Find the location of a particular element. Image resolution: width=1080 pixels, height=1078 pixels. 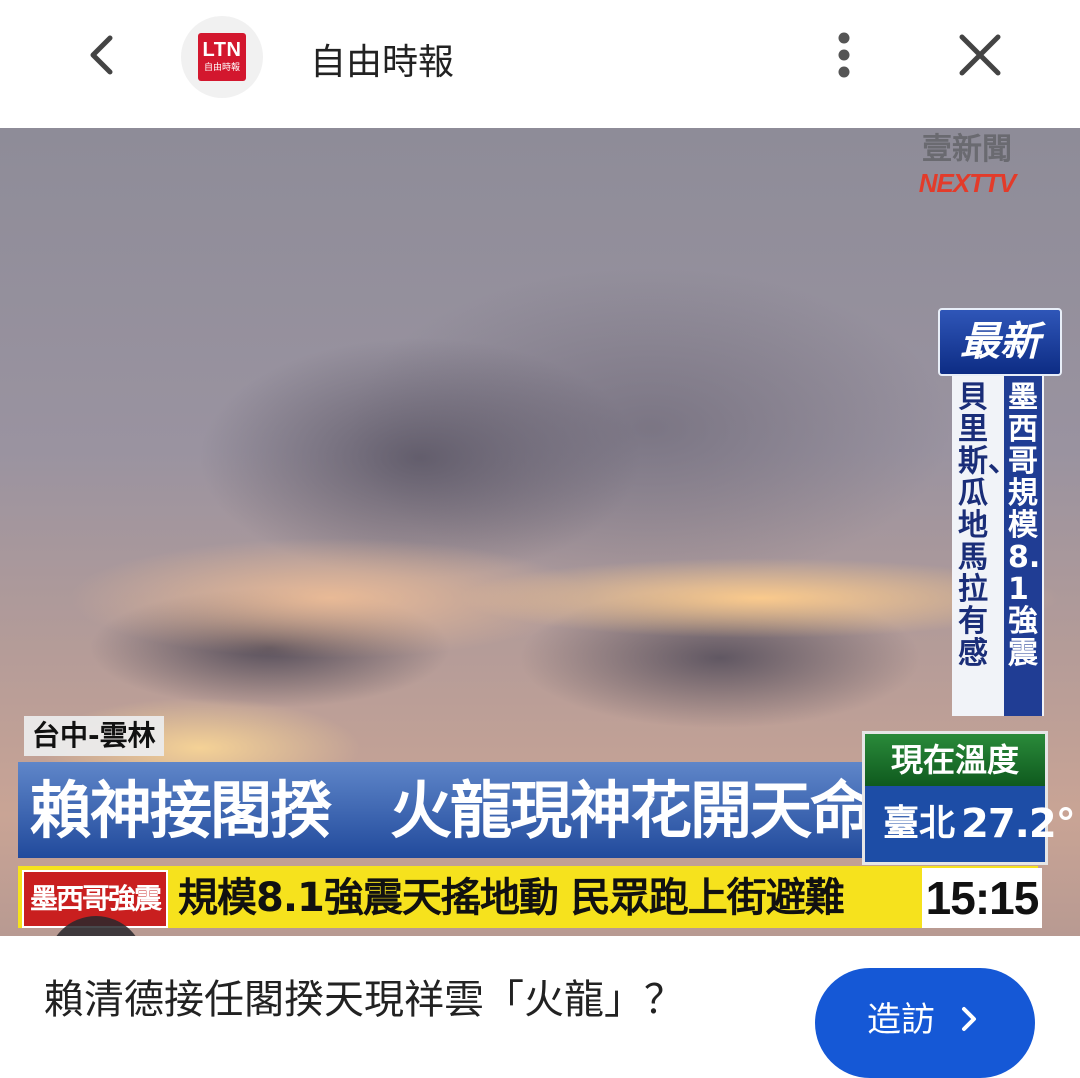

close-button is located at coordinates (980, 55).